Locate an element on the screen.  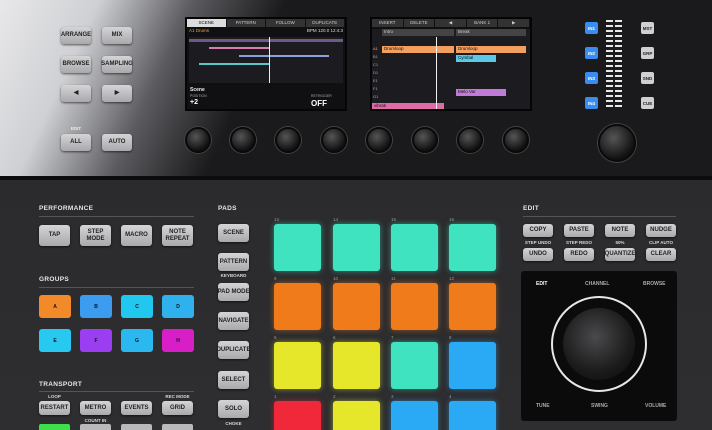
rec-button is located at coordinates (95, 427).